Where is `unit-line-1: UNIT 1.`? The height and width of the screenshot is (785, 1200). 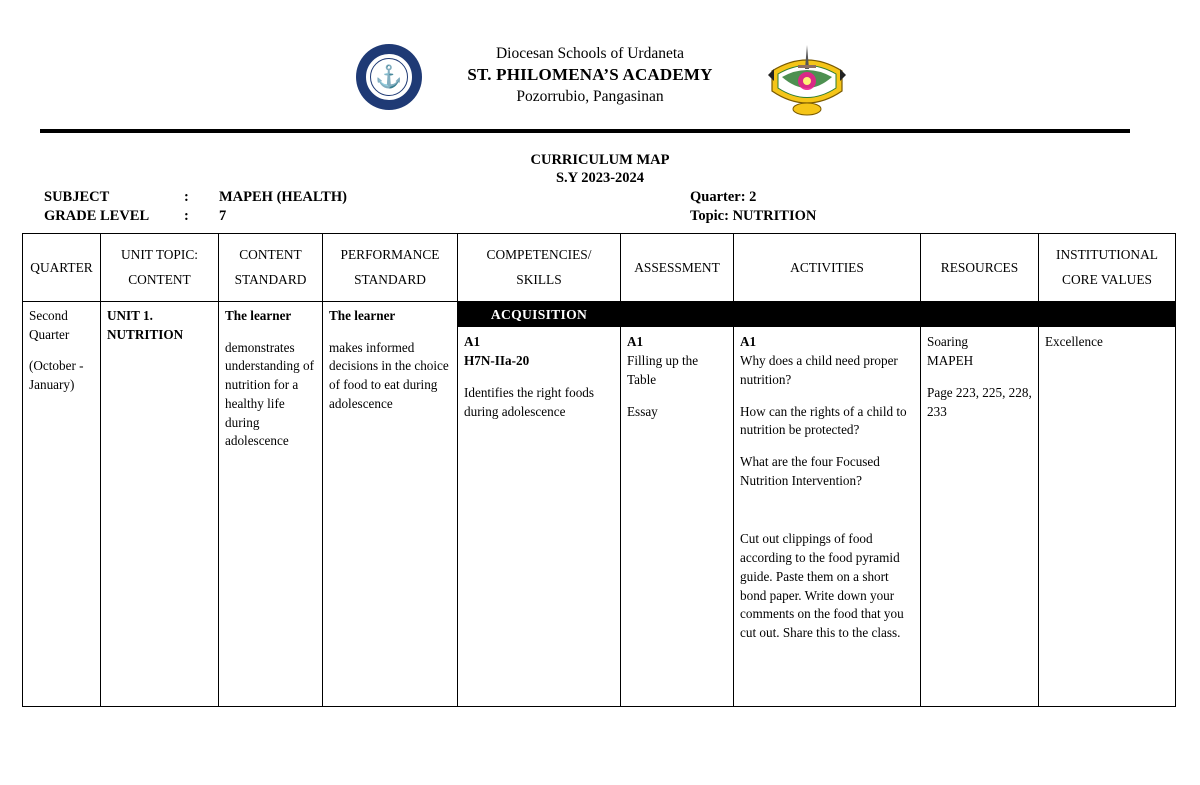
unit-line-1: UNIT 1. is located at coordinates (130, 315).